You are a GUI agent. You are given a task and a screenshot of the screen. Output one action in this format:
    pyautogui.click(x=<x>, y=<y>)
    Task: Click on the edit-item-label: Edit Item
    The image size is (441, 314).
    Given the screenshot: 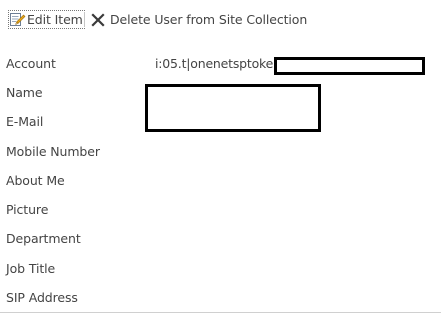 What is the action you would take?
    pyautogui.click(x=55, y=19)
    